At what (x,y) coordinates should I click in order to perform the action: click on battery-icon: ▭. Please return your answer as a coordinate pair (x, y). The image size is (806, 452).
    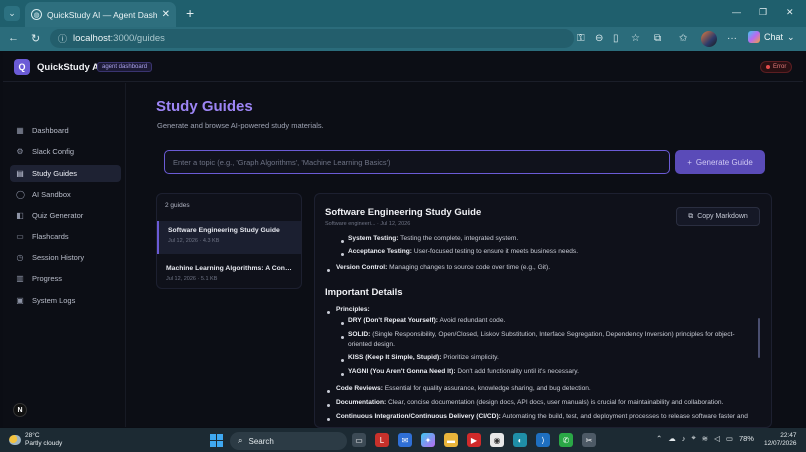
    Looking at the image, I should click on (729, 438).